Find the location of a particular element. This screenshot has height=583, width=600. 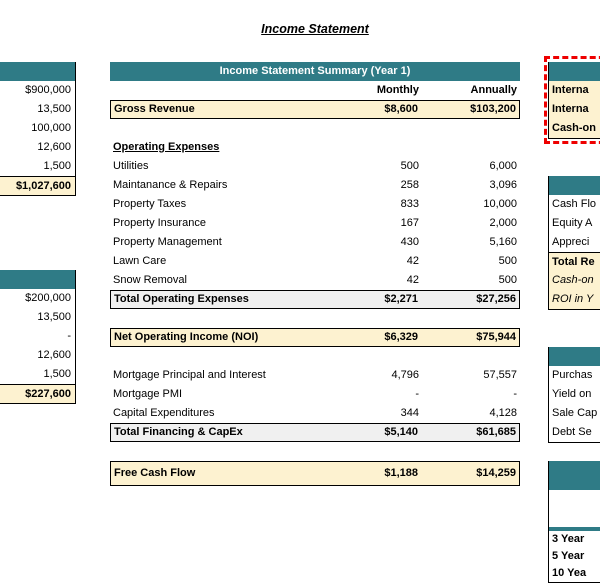

row-label: Property Insurance is located at coordinates (214, 223).